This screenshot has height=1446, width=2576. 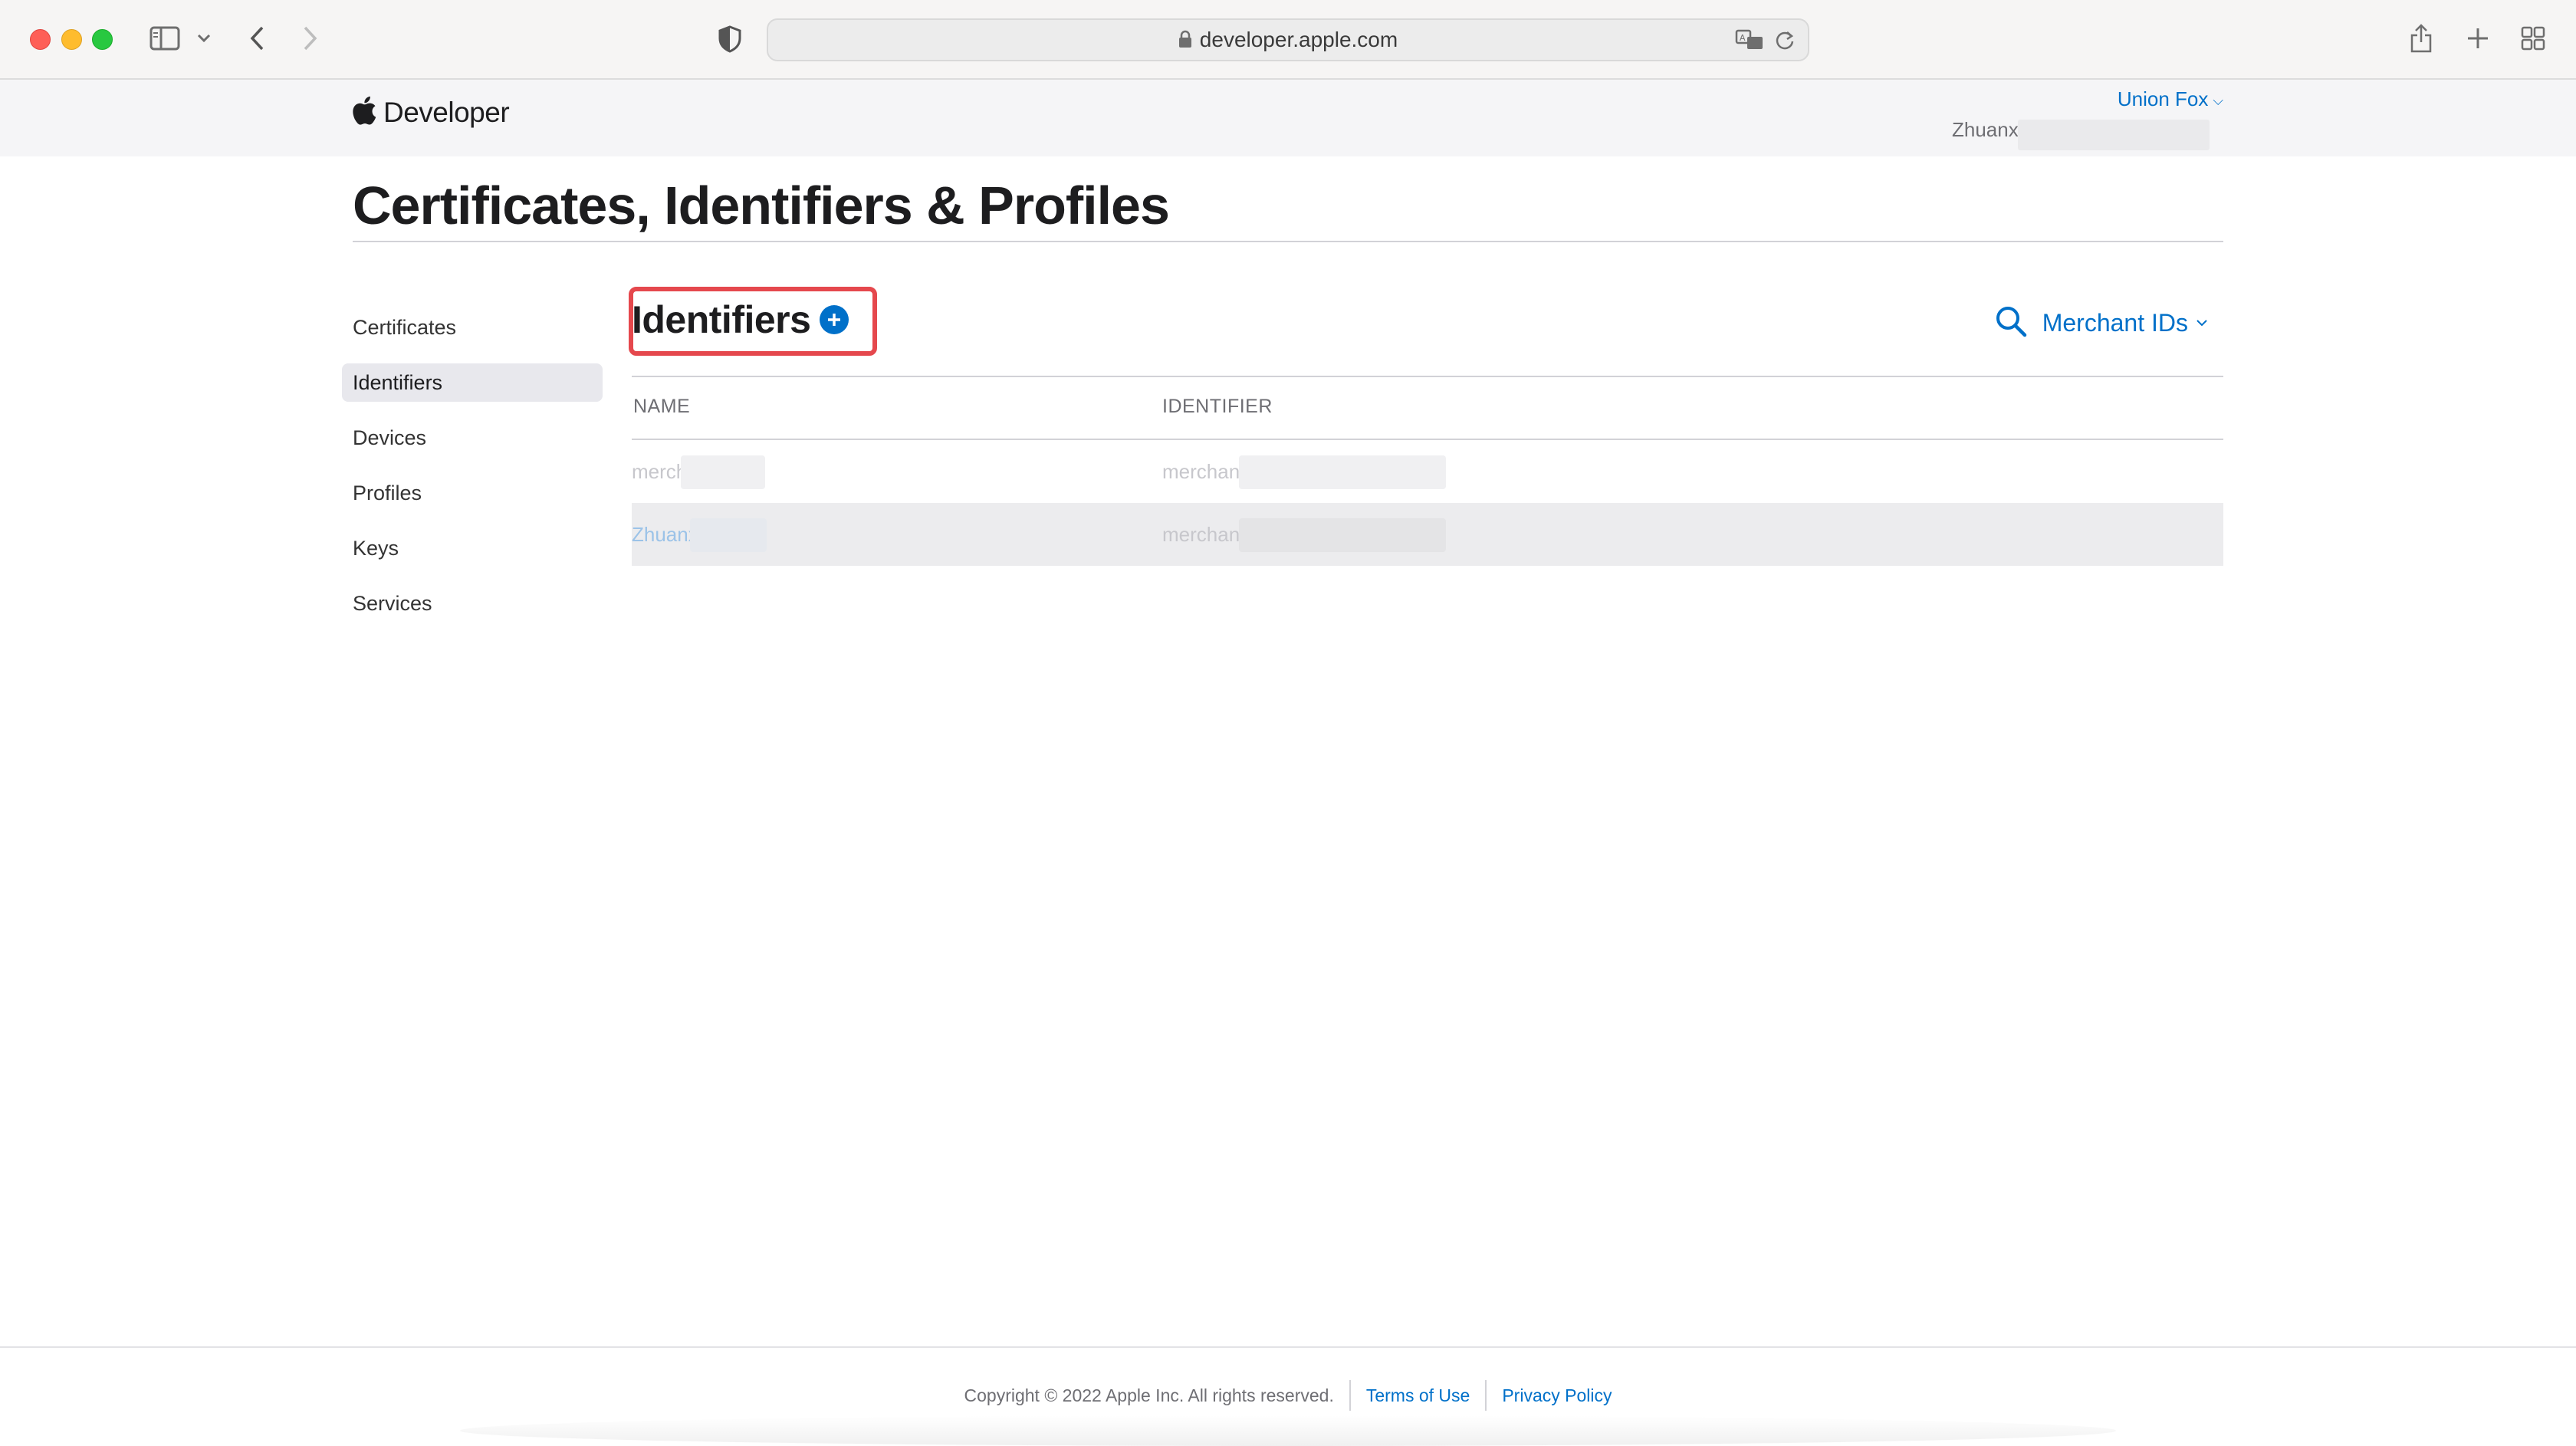 I want to click on close-window-button, so click(x=41, y=39).